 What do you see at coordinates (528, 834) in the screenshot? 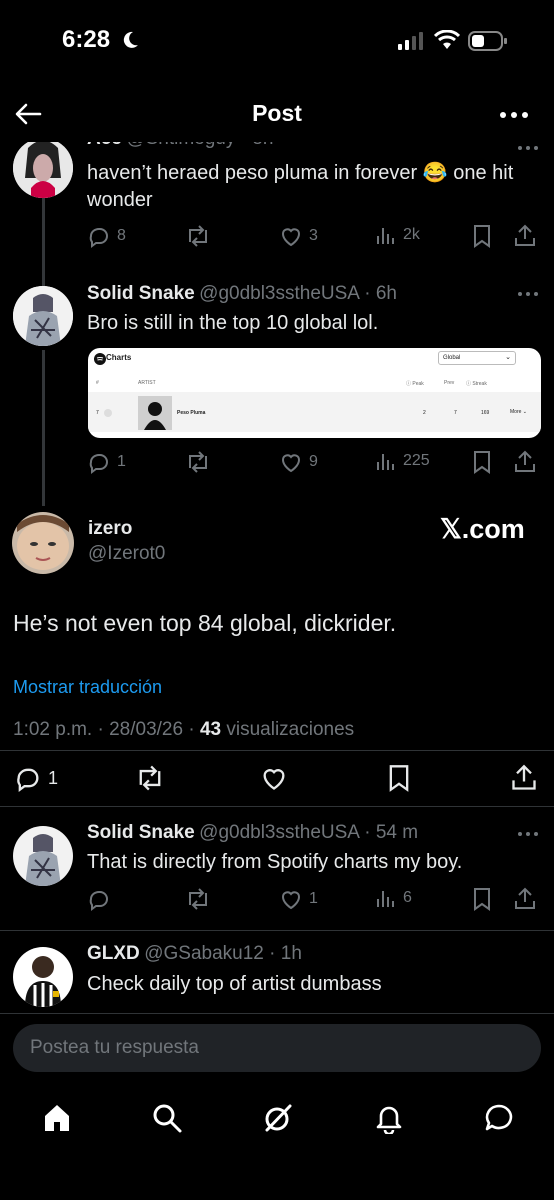
I see `reply-snake2-more-icon` at bounding box center [528, 834].